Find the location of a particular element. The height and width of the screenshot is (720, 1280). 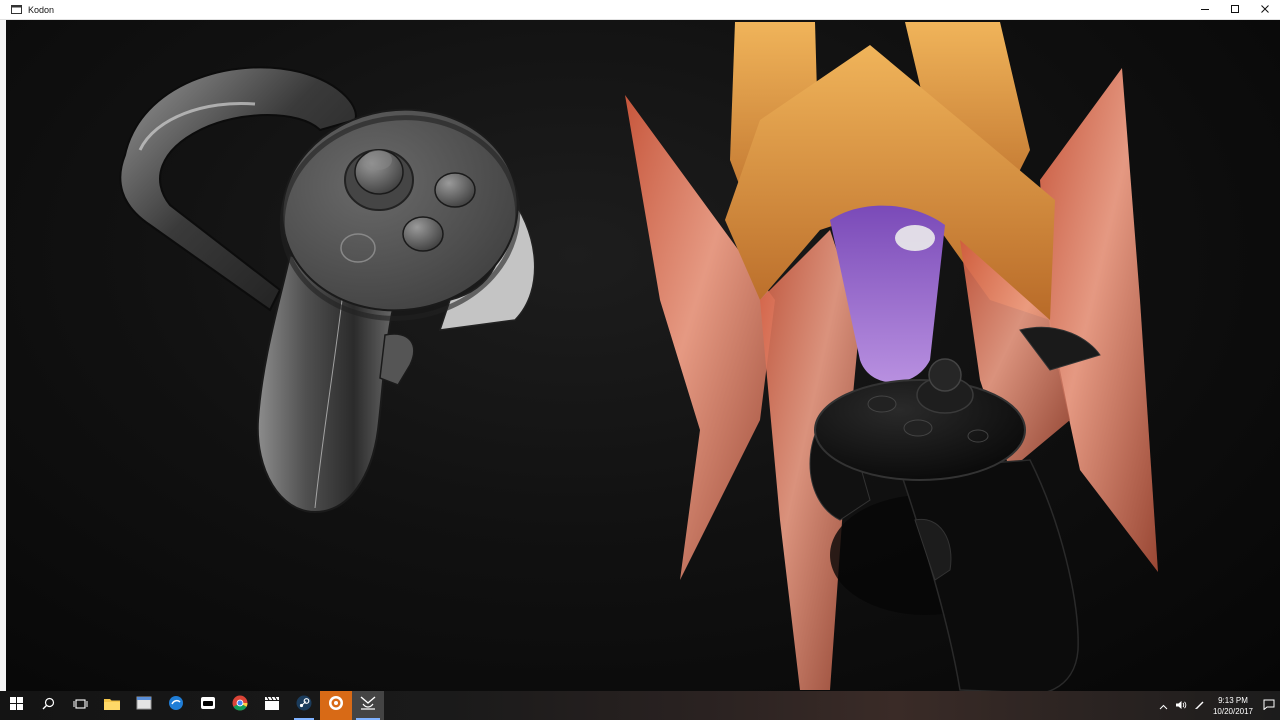

app-window-icon is located at coordinates (144, 705).